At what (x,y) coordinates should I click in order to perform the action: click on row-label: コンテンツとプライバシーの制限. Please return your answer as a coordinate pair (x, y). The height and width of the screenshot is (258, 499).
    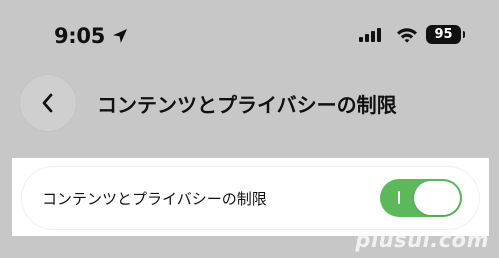
    Looking at the image, I should click on (154, 199).